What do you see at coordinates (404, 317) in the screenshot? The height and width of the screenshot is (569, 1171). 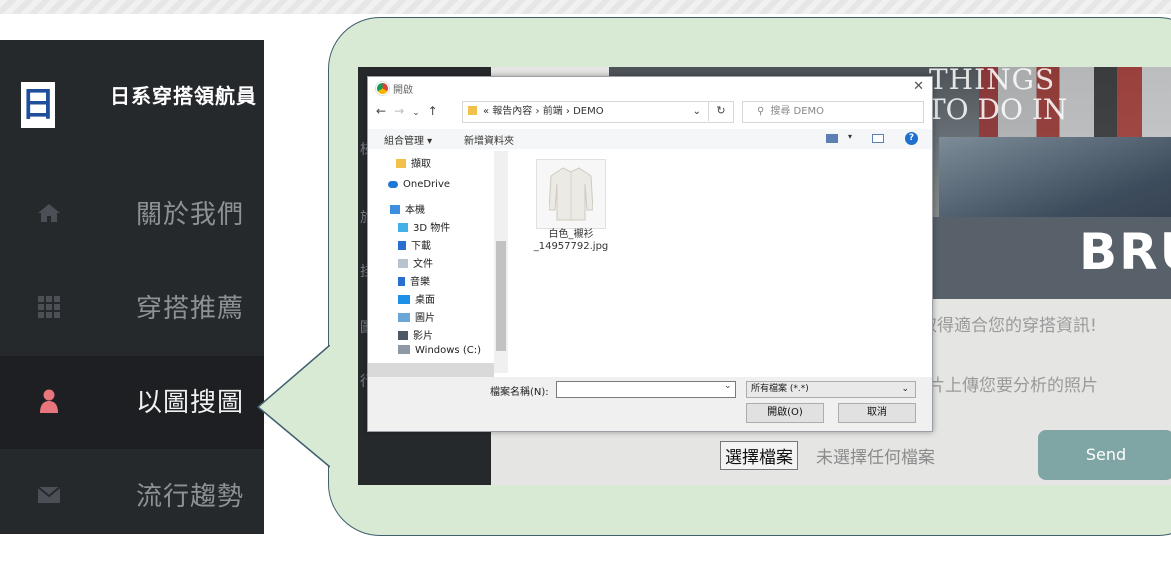 I see `picture-icon` at bounding box center [404, 317].